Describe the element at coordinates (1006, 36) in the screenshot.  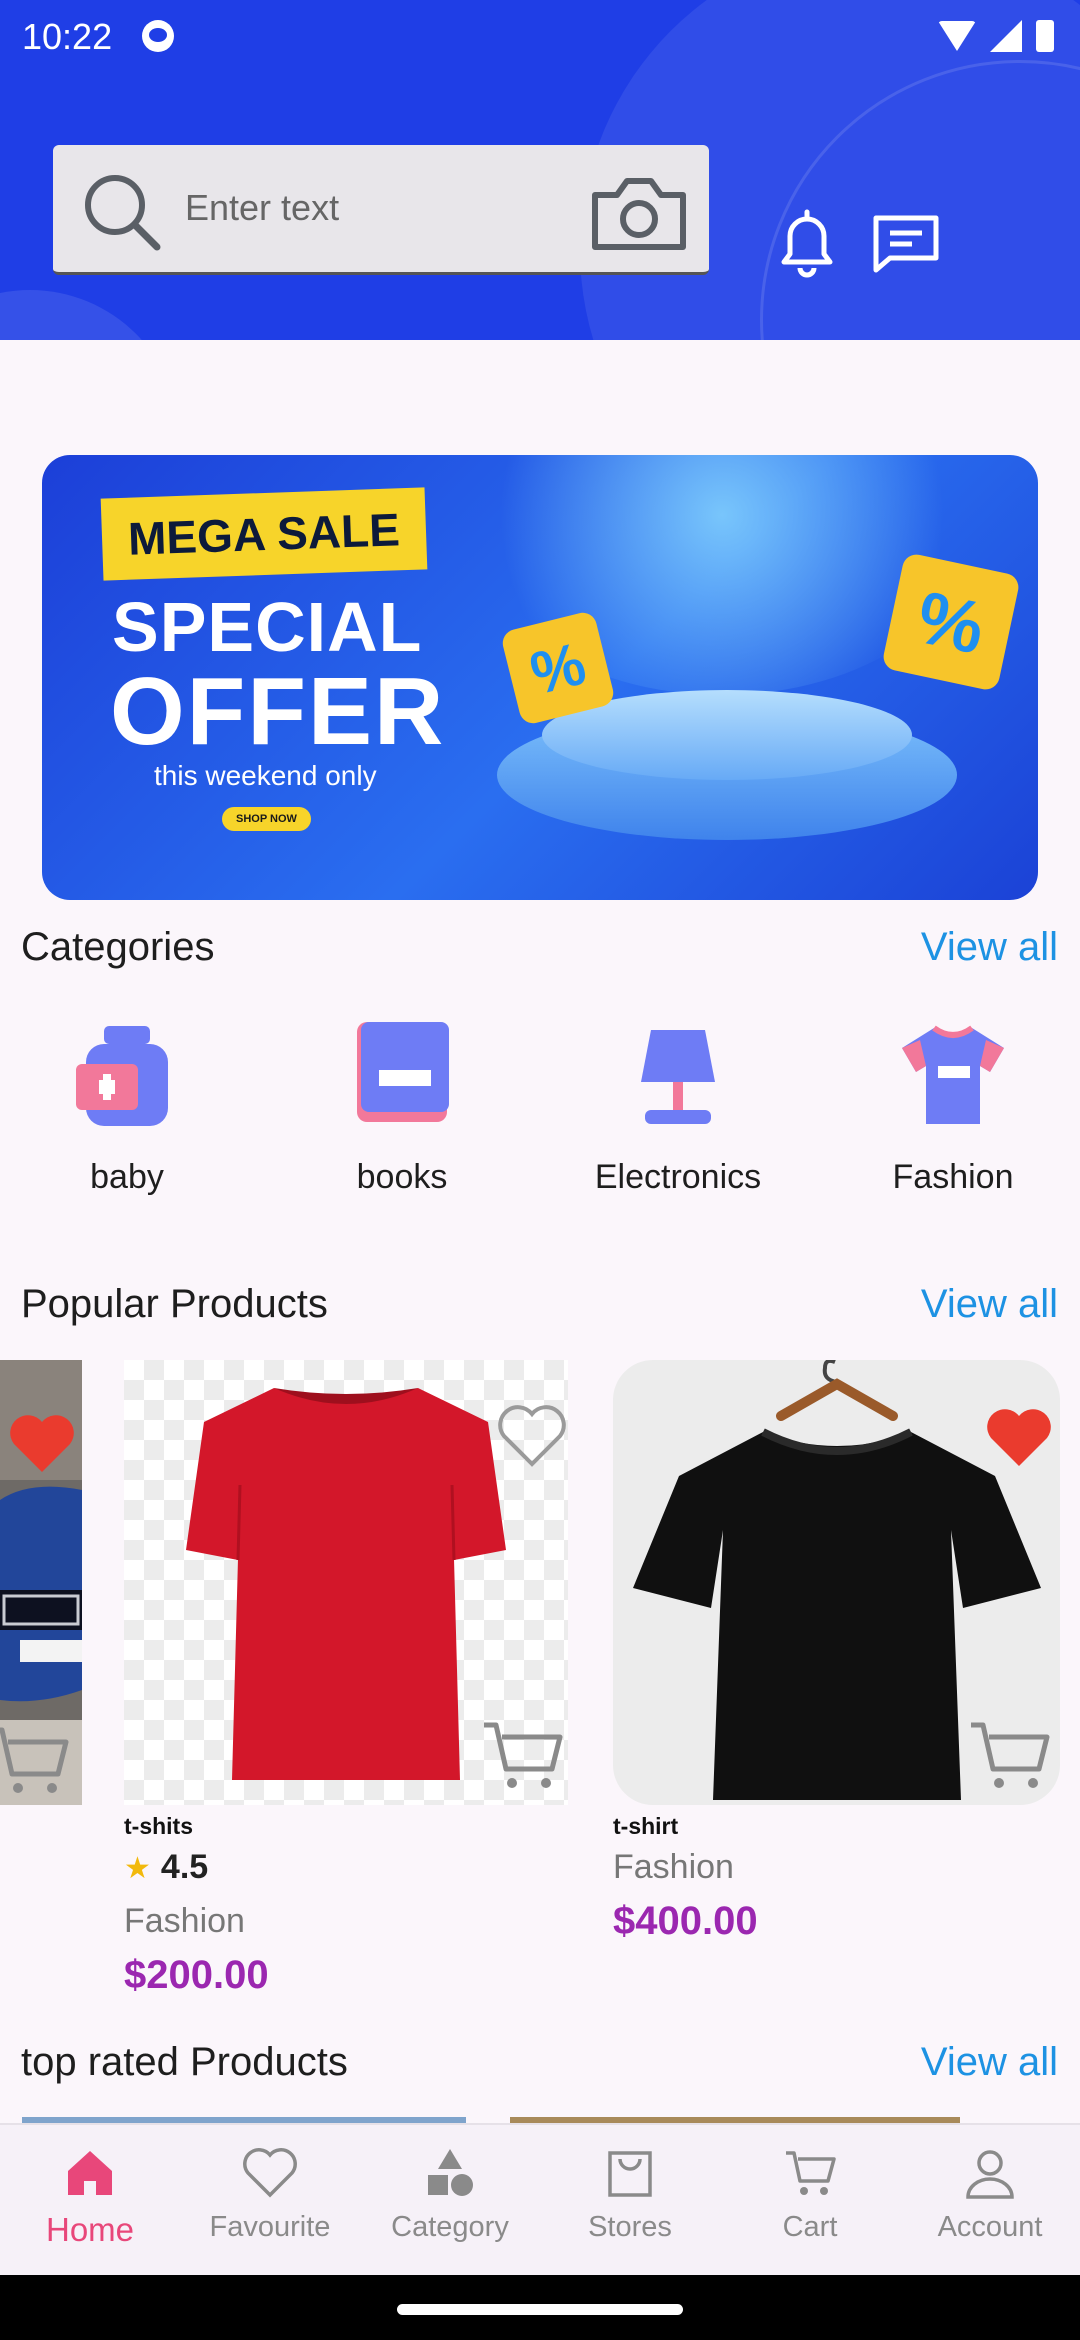
I see `signal-icon` at that location.